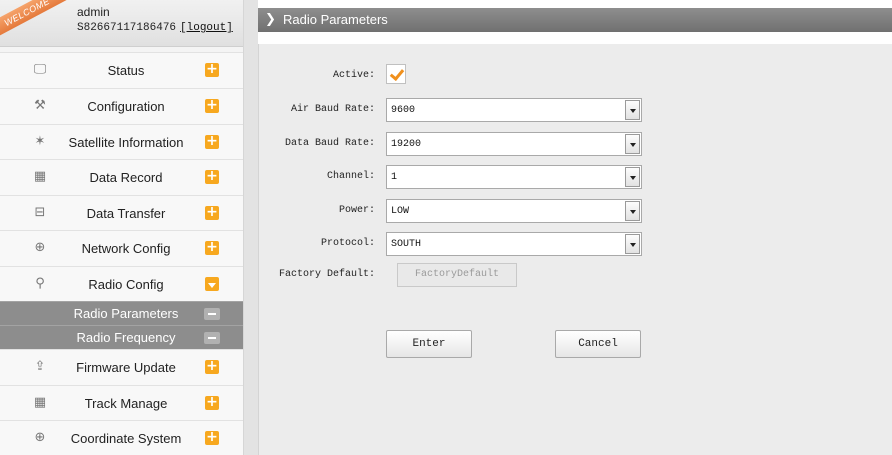 The image size is (892, 455). I want to click on row-power: Power: LOW, so click(575, 211).